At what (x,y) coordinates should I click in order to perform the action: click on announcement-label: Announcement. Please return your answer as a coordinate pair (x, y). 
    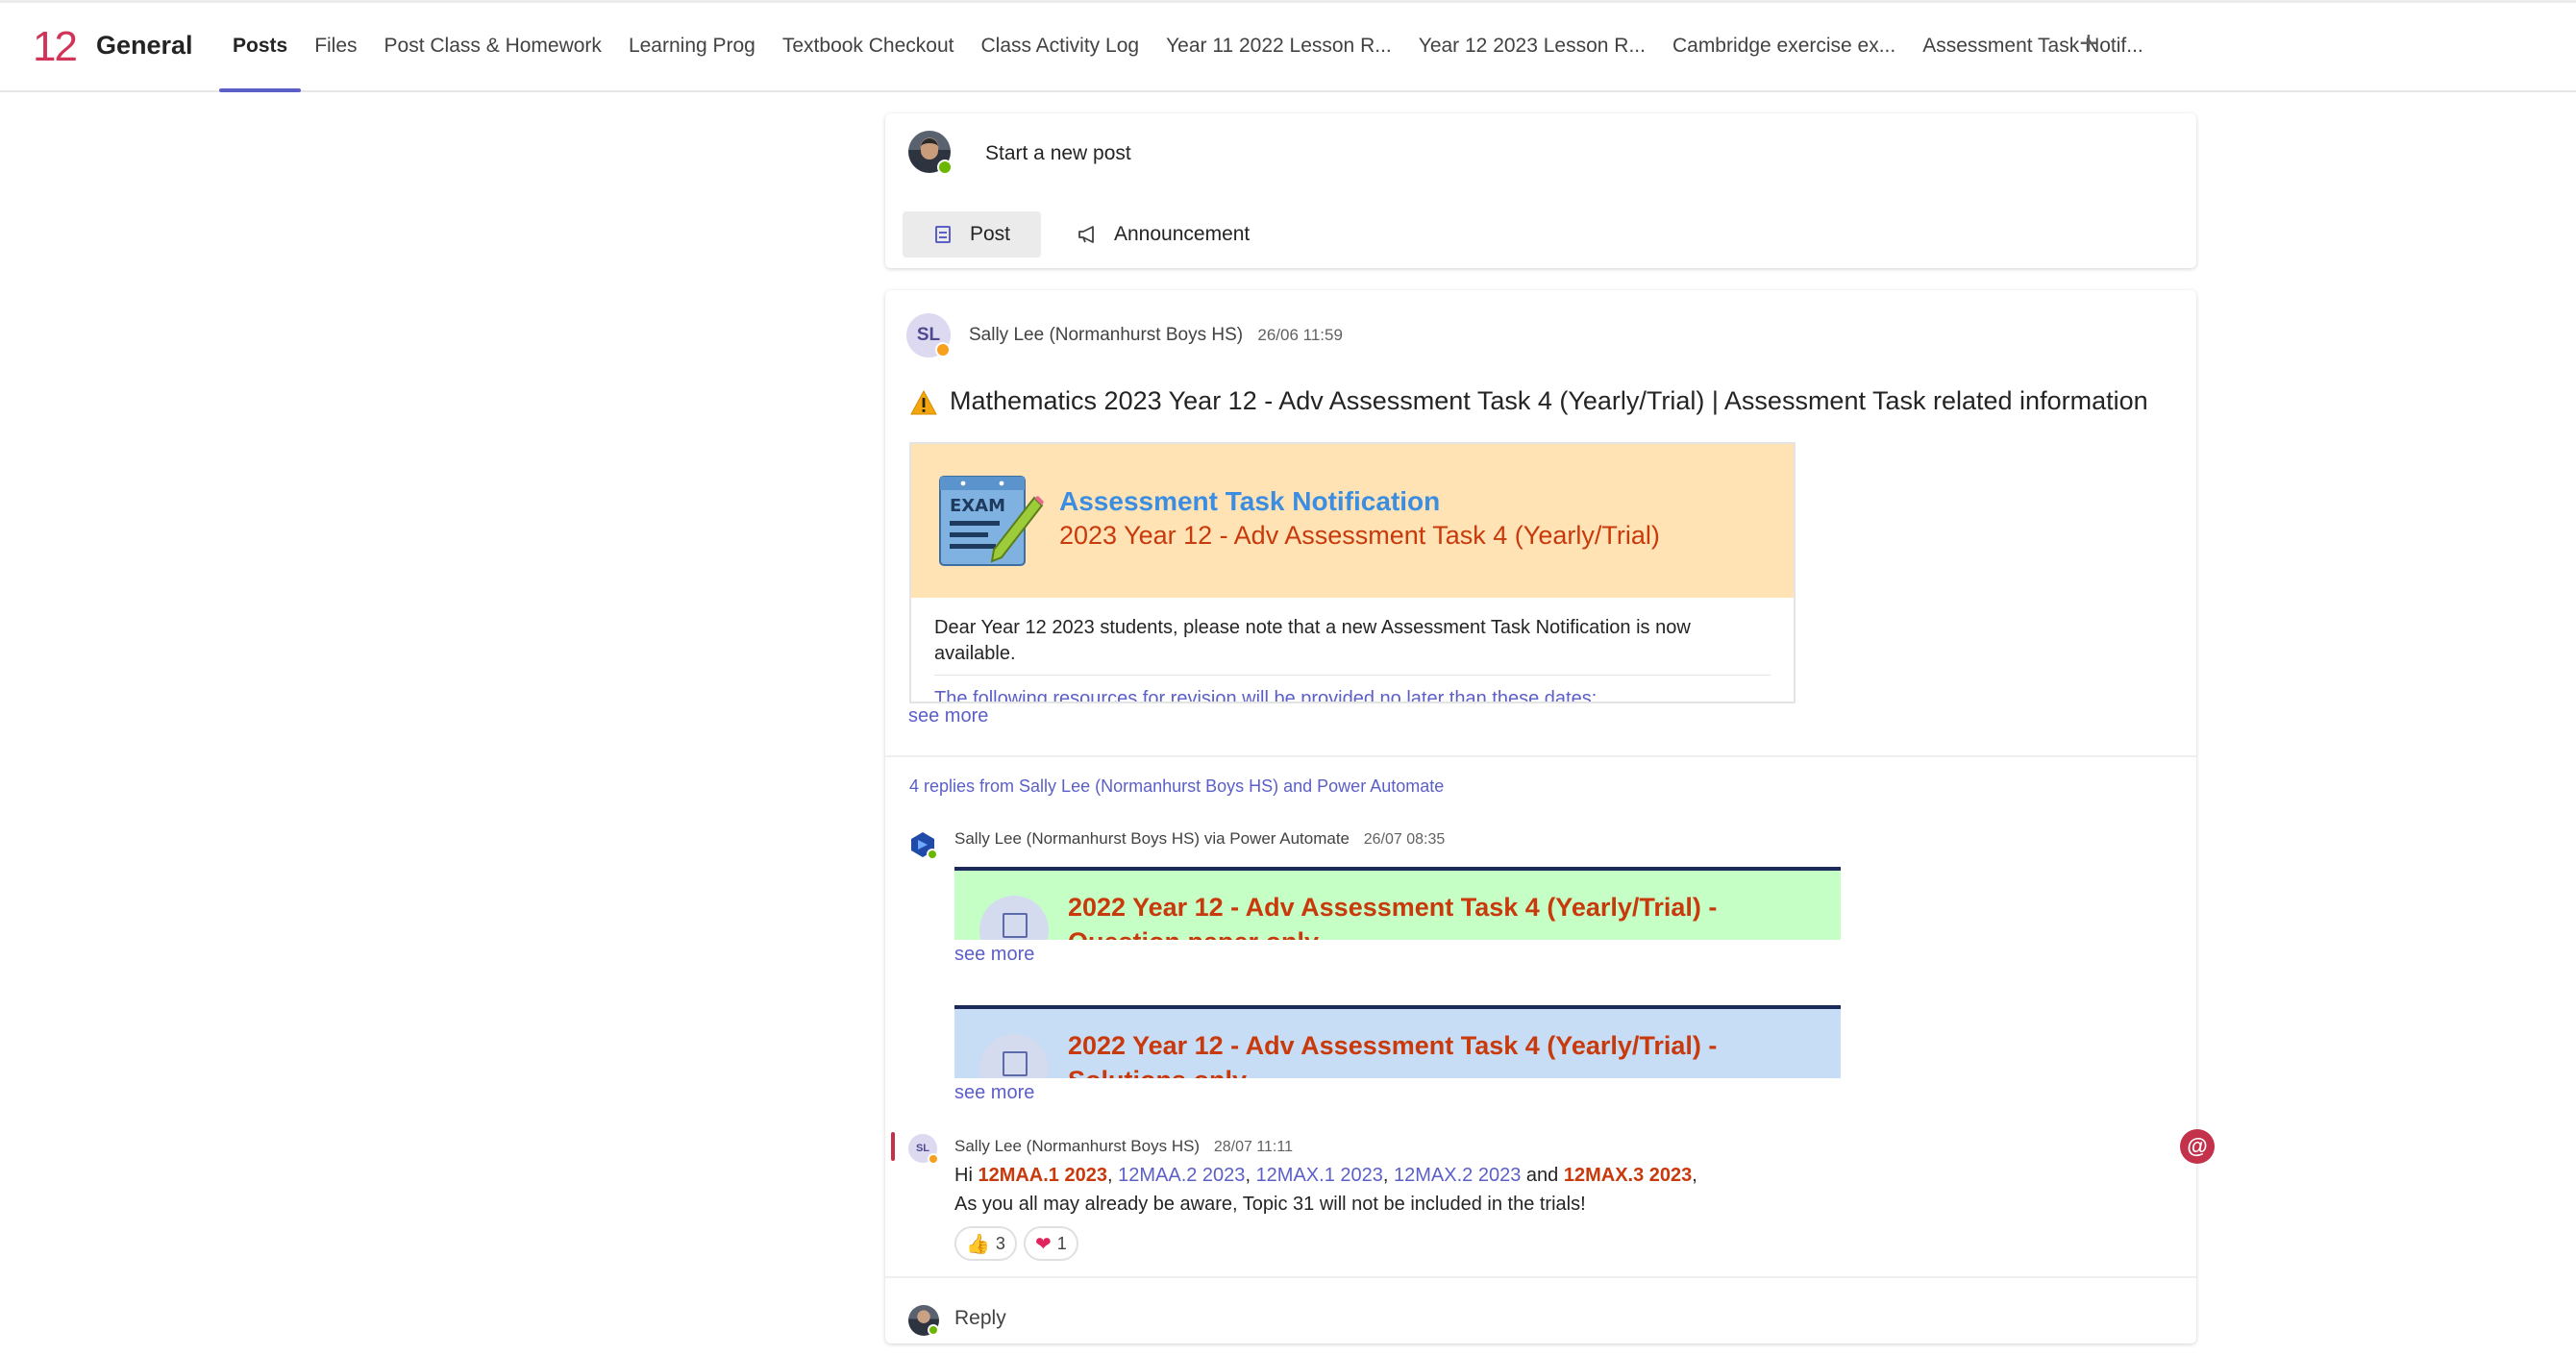
    Looking at the image, I should click on (1182, 234).